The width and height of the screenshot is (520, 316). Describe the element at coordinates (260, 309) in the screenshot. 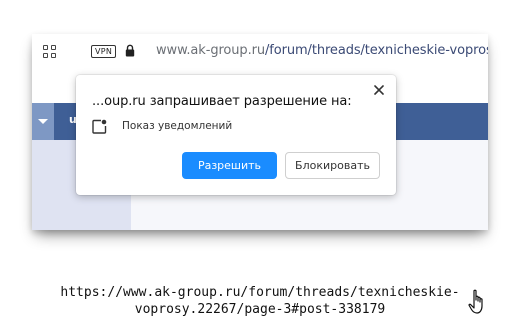

I see `url-caption-line-2: voprosy.22267/page-3#post-338179` at that location.